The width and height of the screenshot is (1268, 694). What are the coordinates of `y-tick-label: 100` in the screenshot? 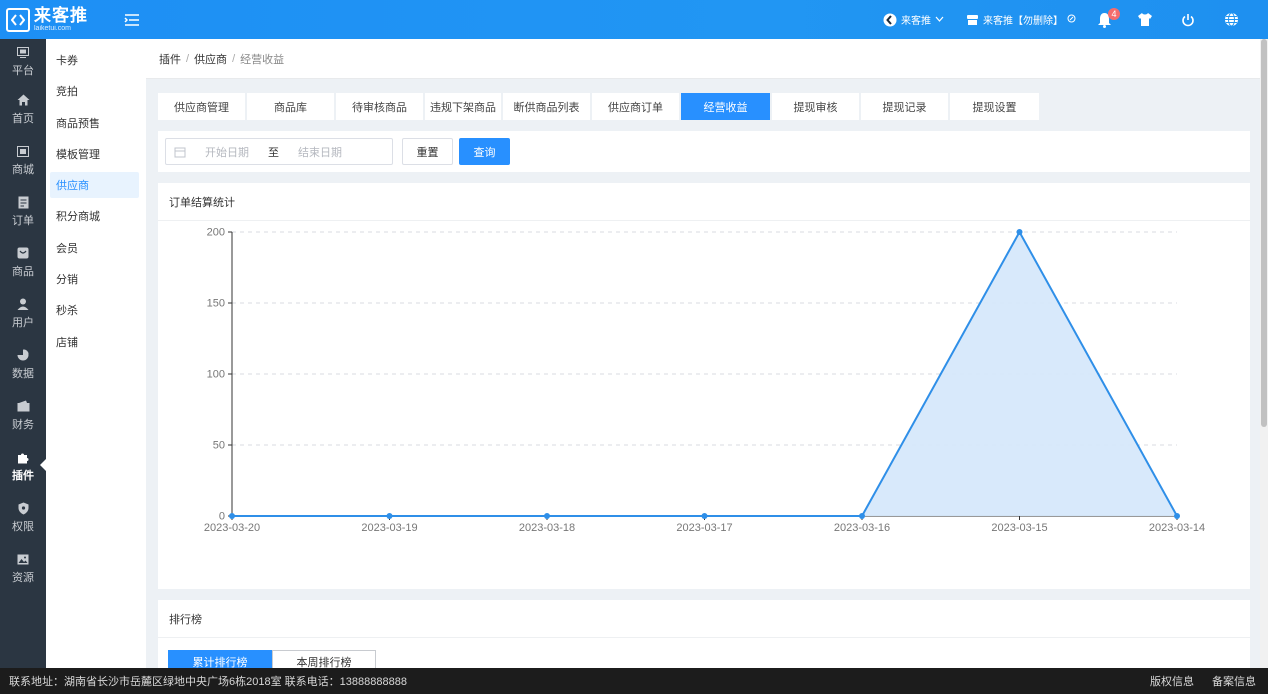 It's located at (216, 375).